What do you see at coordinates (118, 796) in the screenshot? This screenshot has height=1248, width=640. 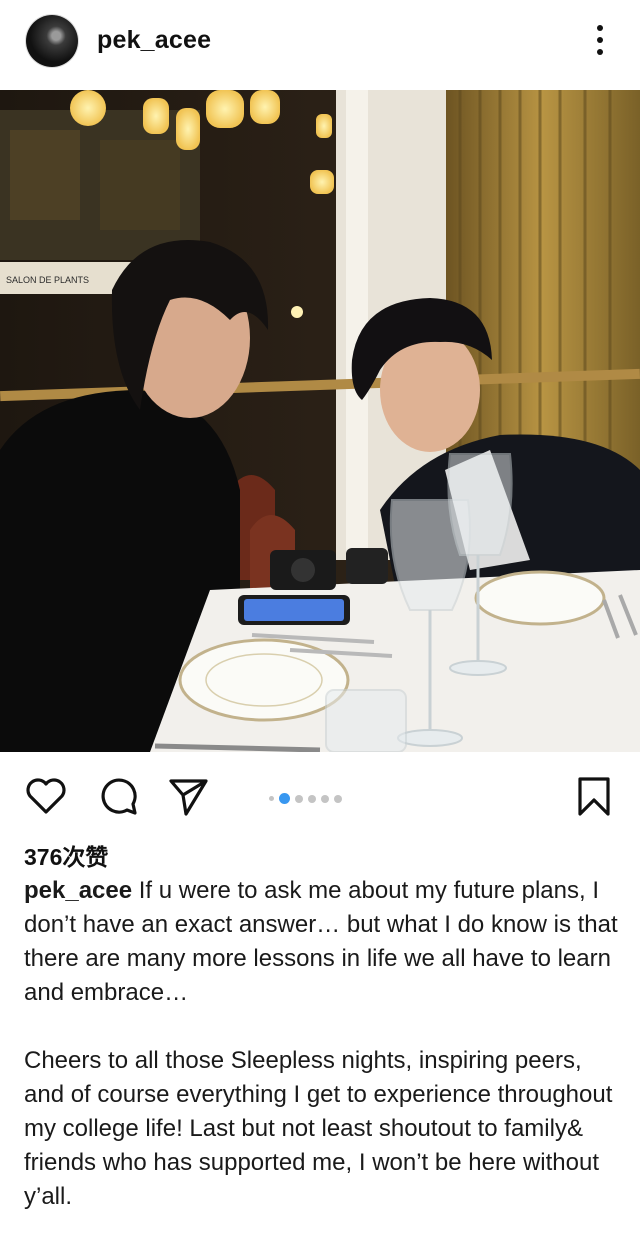 I see `comment-icon` at bounding box center [118, 796].